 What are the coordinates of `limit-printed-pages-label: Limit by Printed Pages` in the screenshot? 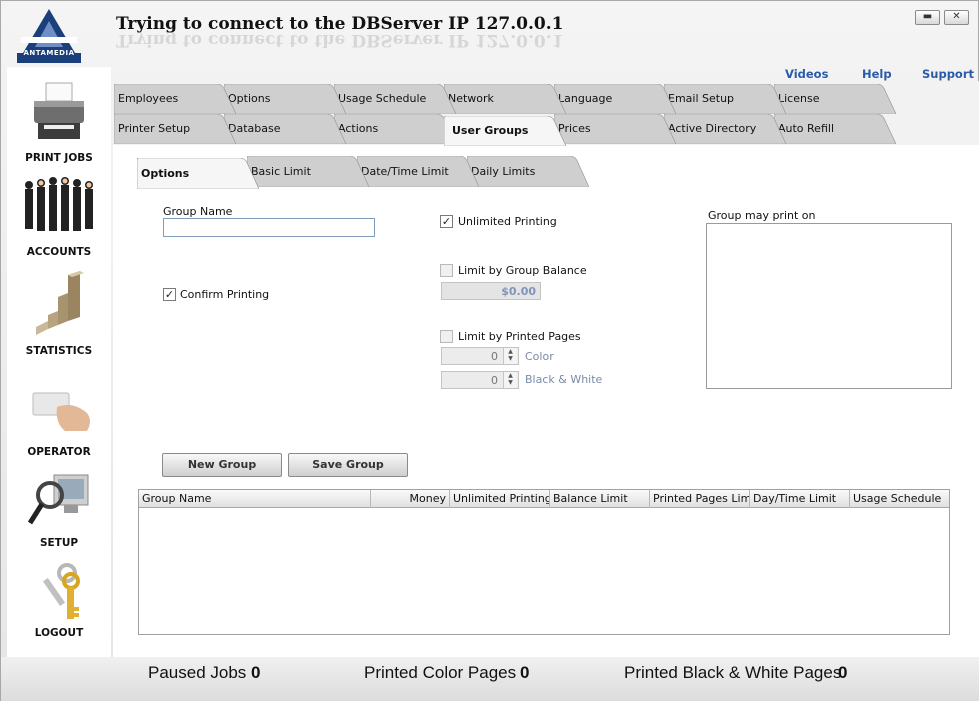 It's located at (519, 336).